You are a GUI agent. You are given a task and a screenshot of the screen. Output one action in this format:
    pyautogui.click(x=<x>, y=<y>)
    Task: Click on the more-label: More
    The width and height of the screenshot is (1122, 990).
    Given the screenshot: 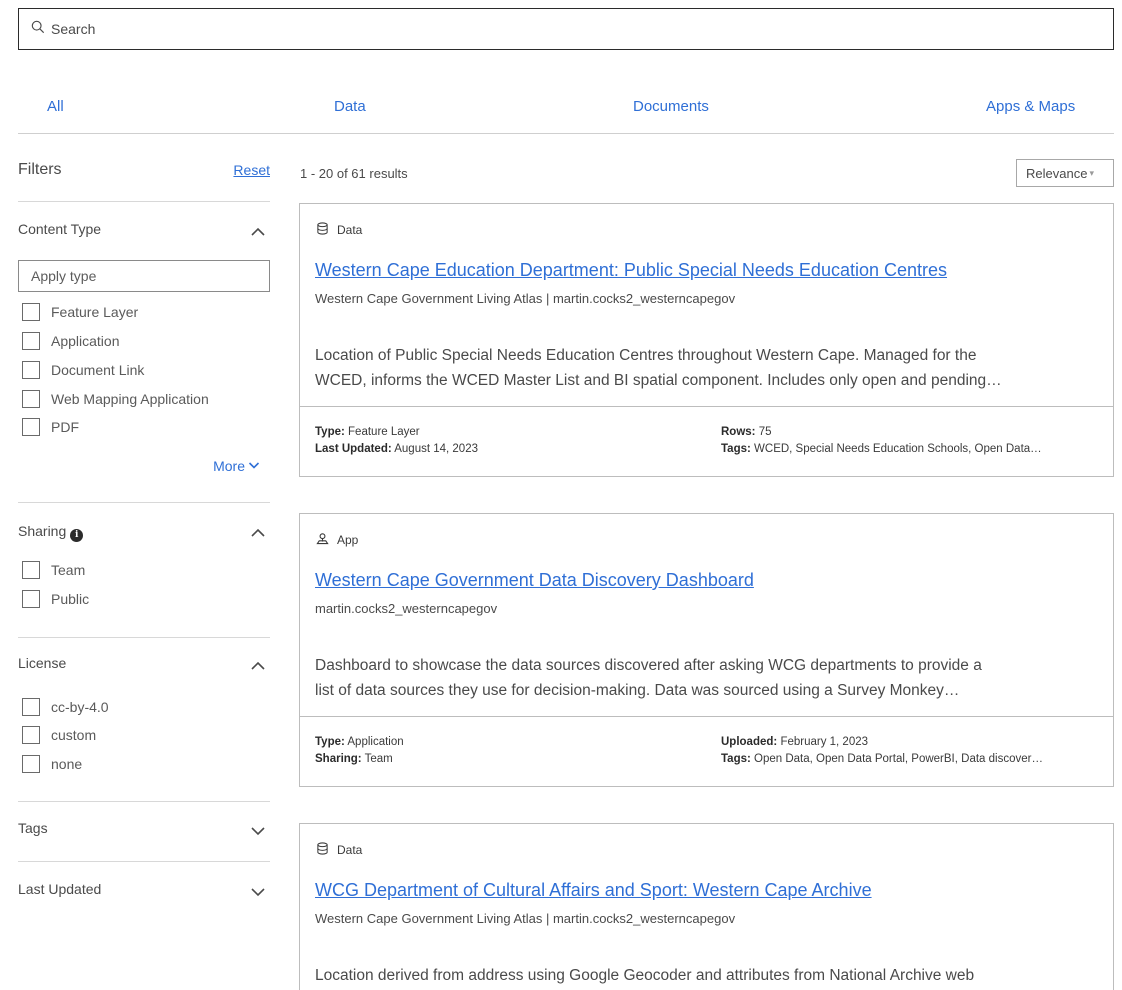 What is the action you would take?
    pyautogui.click(x=229, y=466)
    